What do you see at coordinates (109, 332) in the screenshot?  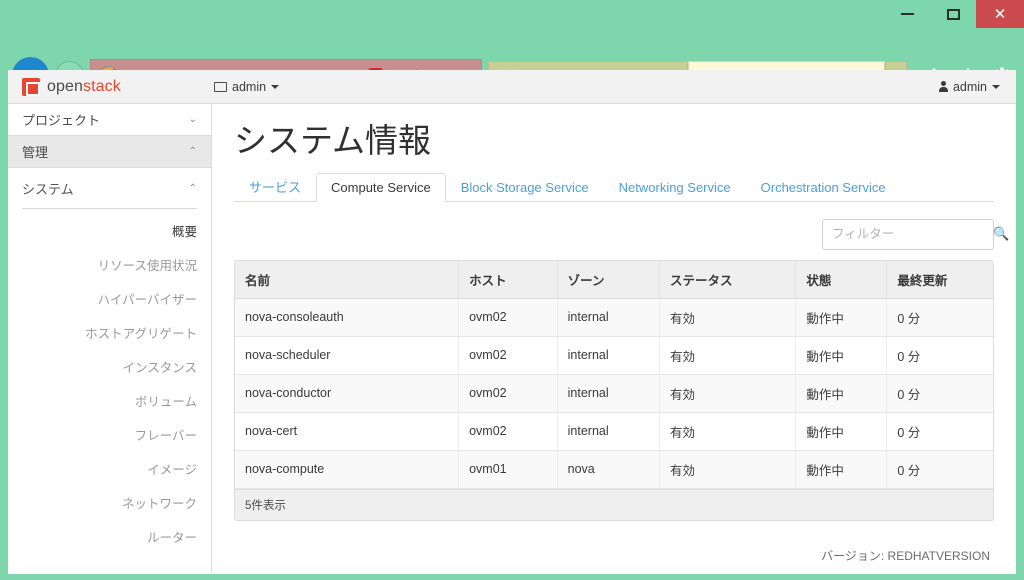 I see `sidebar-item-host-aggregates: ホストアグリゲート` at bounding box center [109, 332].